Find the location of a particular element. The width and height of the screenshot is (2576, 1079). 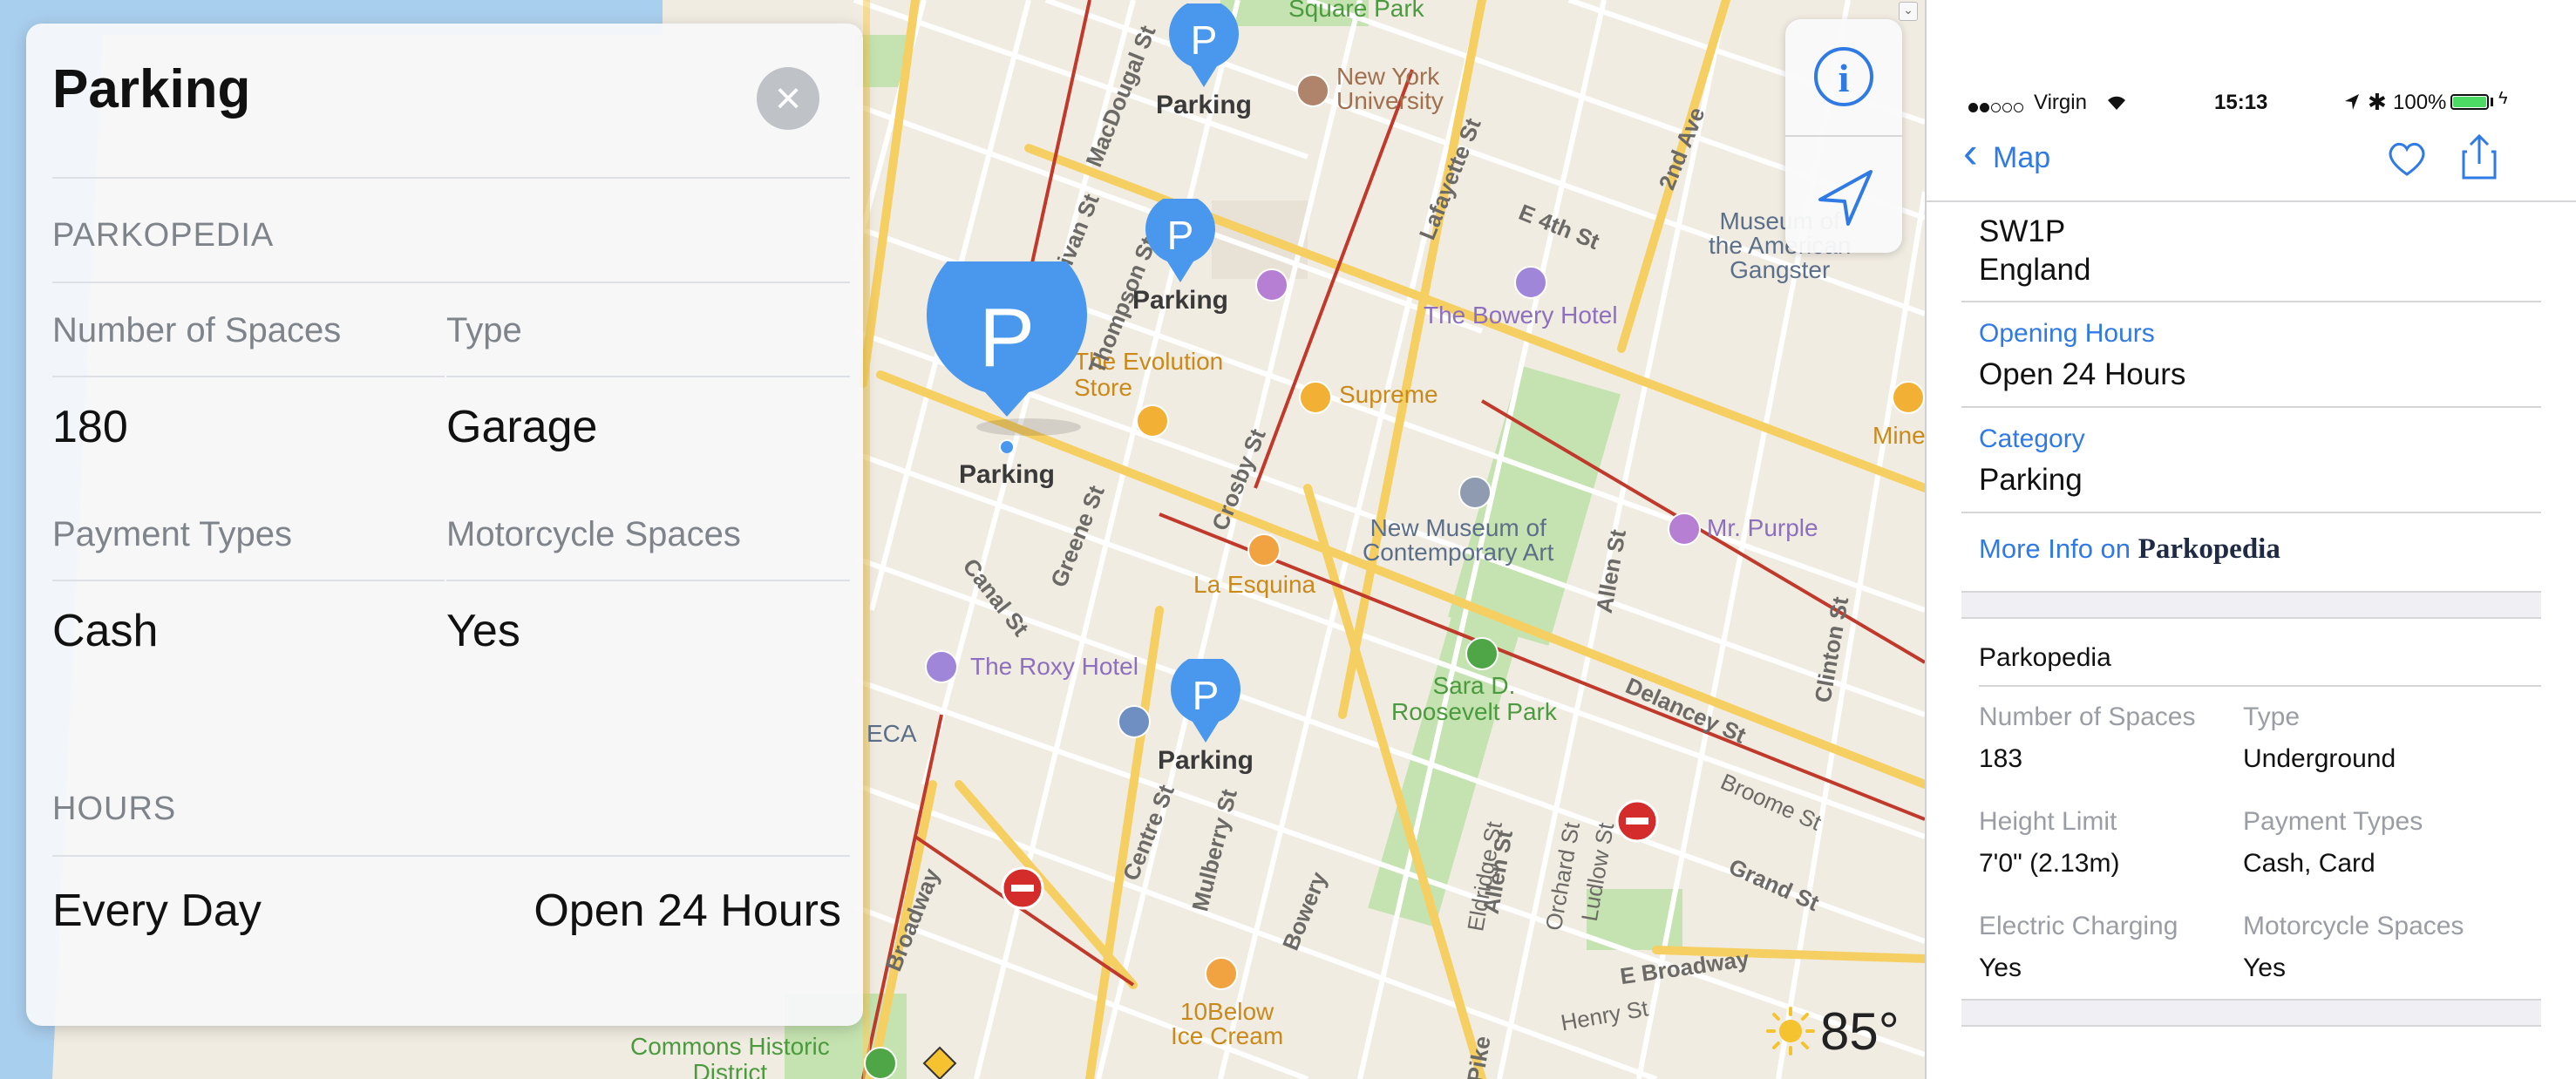

poi-label-new-museum: New Museum of Contemporary Art is located at coordinates (1458, 540).